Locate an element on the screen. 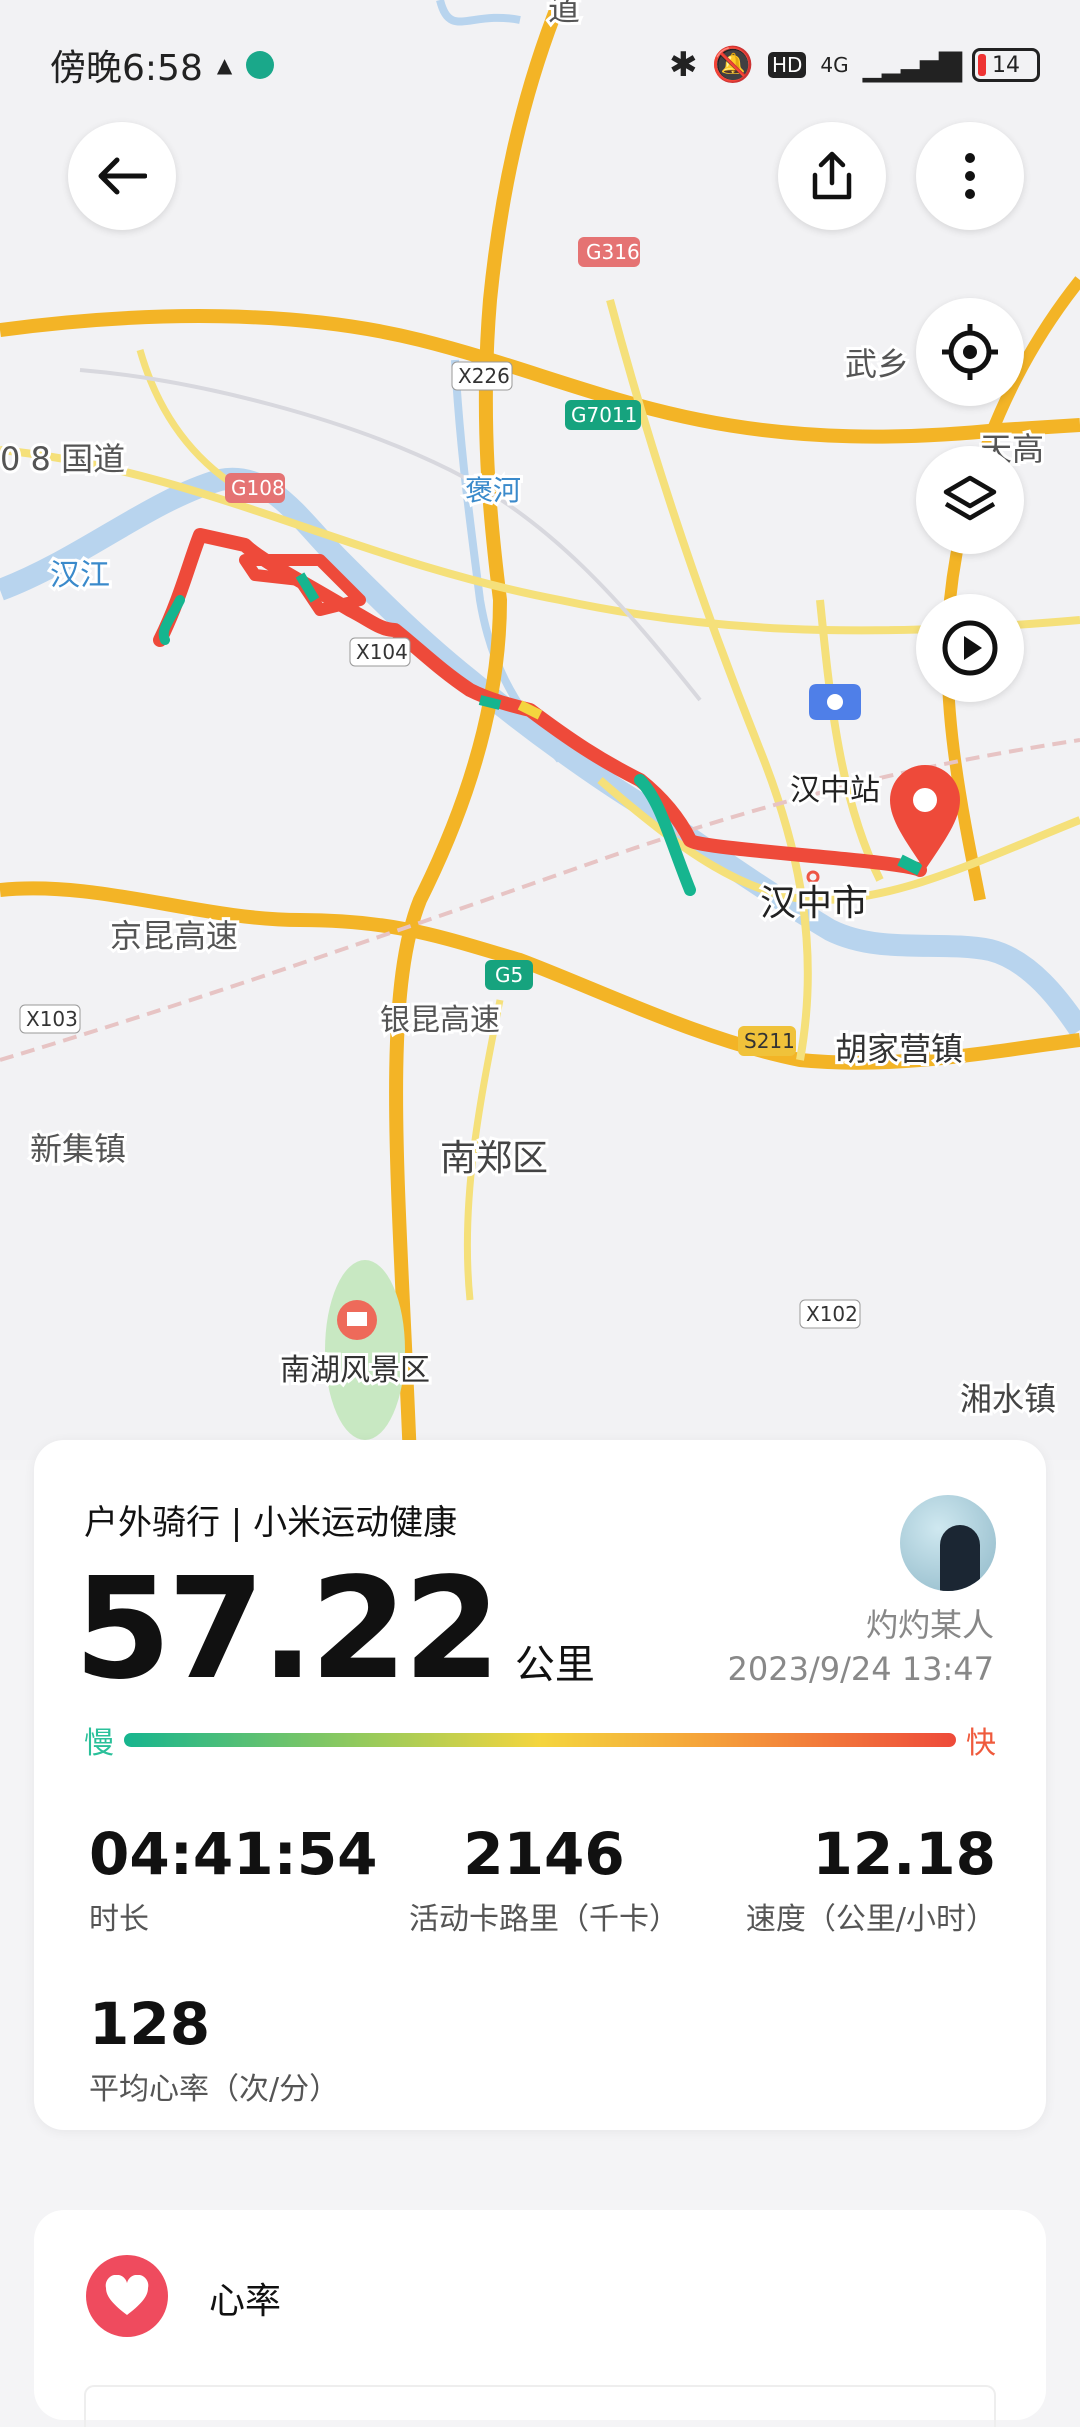  stat-value: 12.18 is located at coordinates (904, 1854).